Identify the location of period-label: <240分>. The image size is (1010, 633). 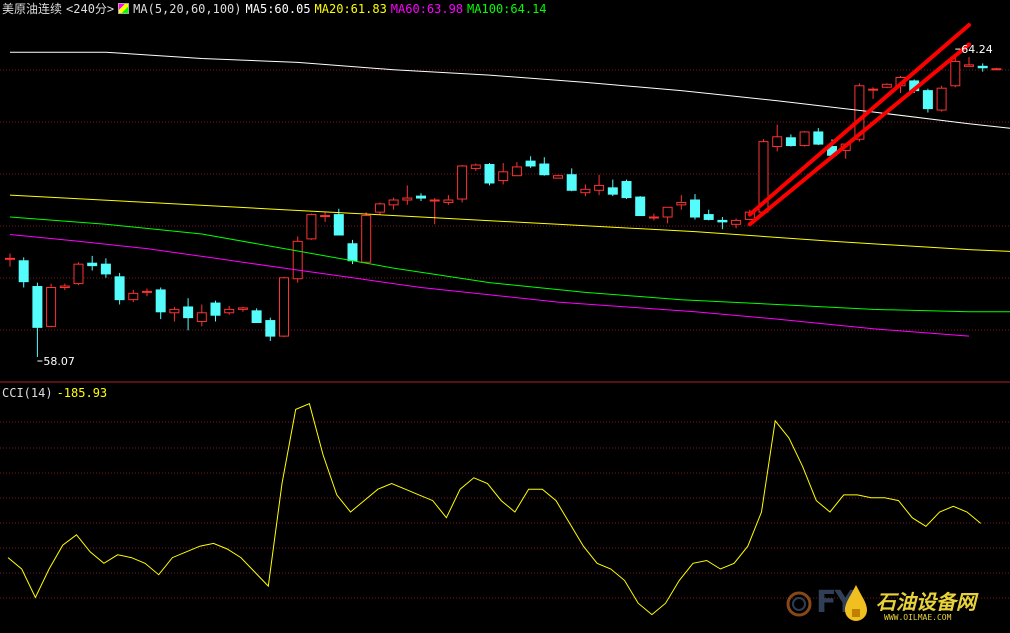
(90, 9).